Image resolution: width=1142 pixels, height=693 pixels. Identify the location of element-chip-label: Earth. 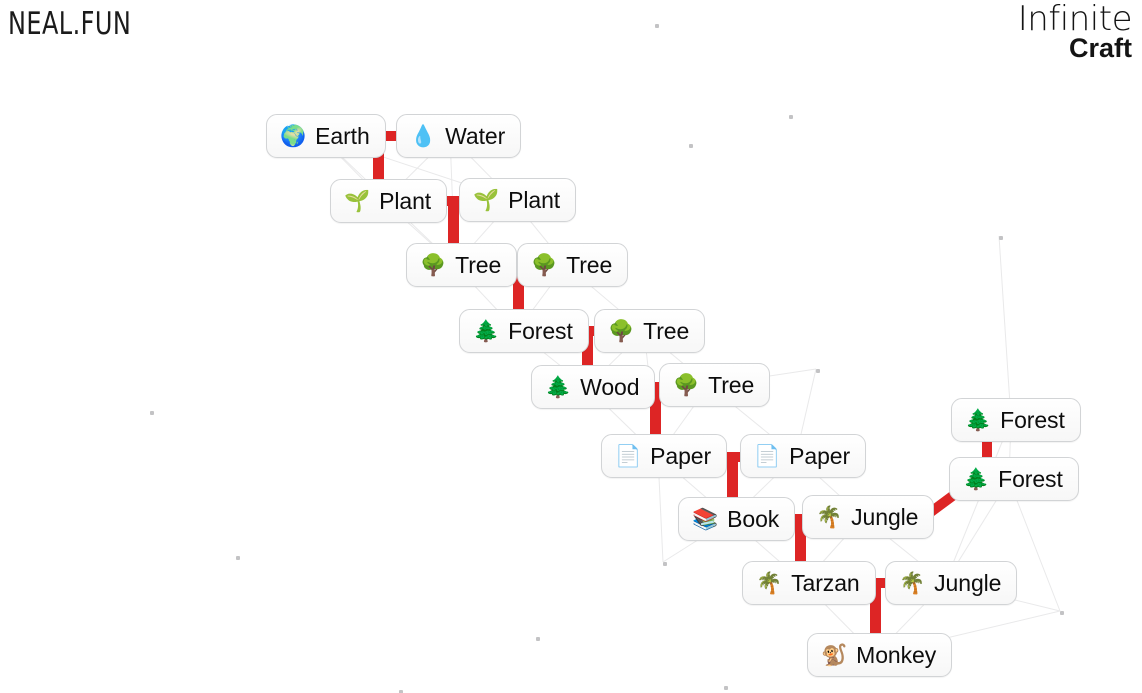
(342, 135).